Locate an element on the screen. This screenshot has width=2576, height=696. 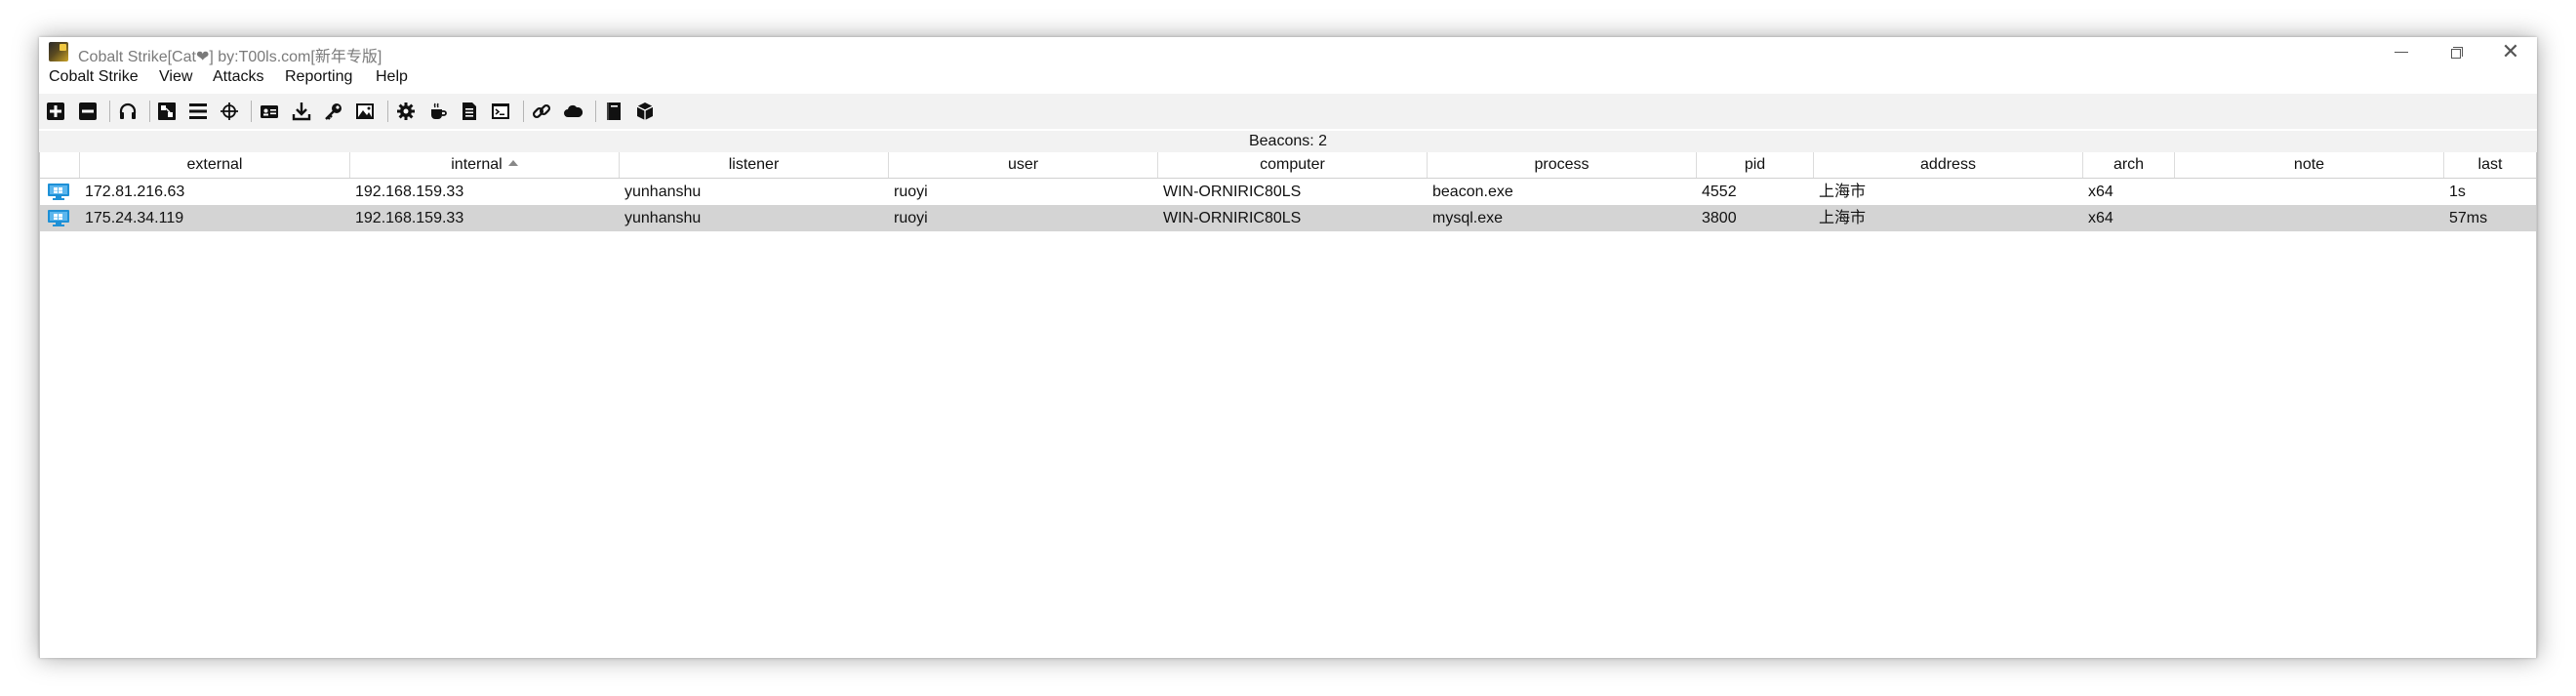
minimize-icon is located at coordinates (2401, 52).